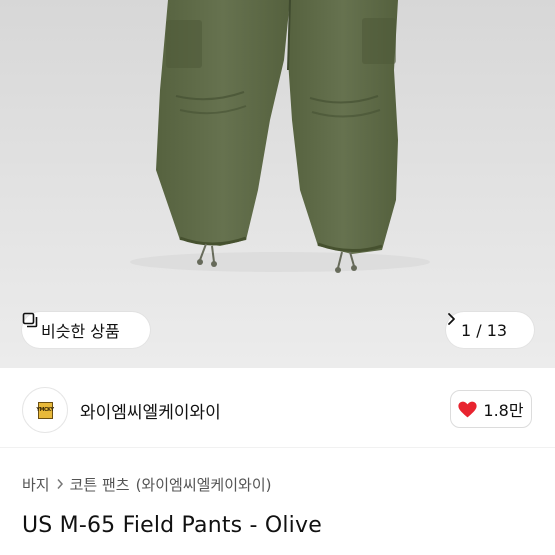 Image resolution: width=555 pixels, height=555 pixels. I want to click on shop-logo: YMCKY, so click(45, 410).